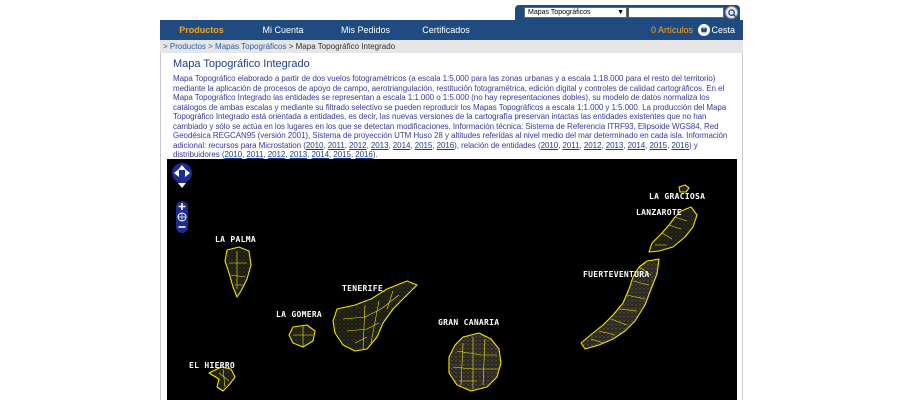 This screenshot has height=400, width=900. What do you see at coordinates (680, 145) in the screenshot?
I see `entidades-year-link: 2016` at bounding box center [680, 145].